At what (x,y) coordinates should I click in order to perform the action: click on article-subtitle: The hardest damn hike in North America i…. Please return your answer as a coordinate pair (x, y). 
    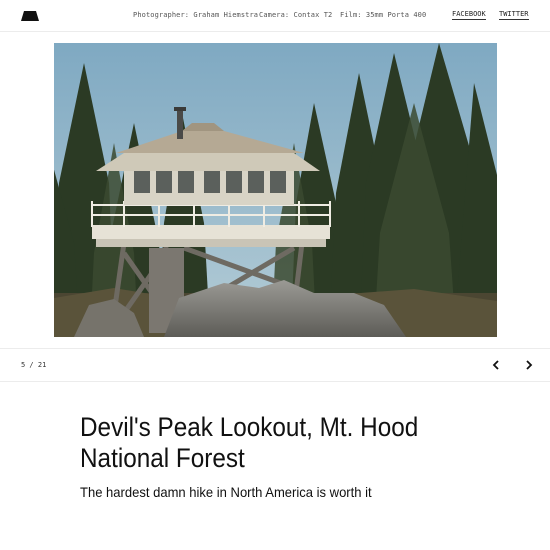
    Looking at the image, I should click on (226, 492).